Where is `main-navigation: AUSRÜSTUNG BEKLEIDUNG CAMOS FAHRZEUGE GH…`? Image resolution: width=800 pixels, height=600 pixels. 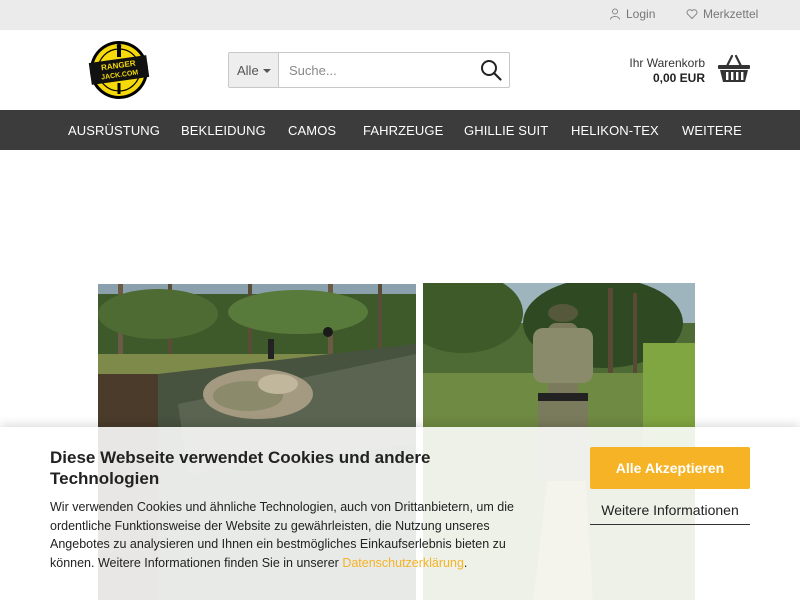
main-navigation: AUSRÜSTUNG BEKLEIDUNG CAMOS FAHRZEUGE GH… is located at coordinates (400, 130).